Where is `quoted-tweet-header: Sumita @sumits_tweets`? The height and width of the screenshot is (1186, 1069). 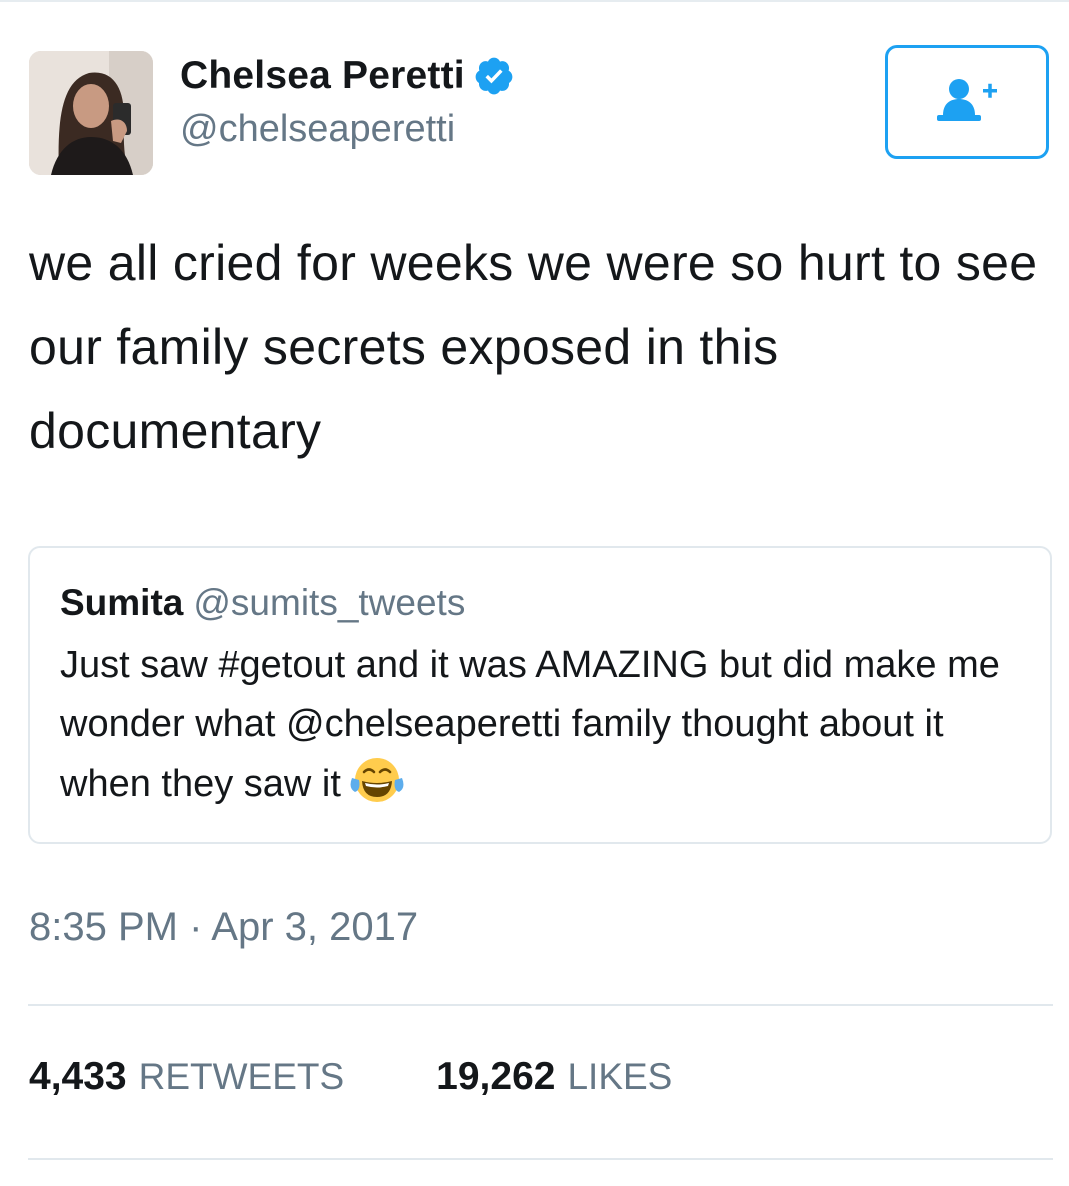 quoted-tweet-header: Sumita @sumits_tweets is located at coordinates (262, 603).